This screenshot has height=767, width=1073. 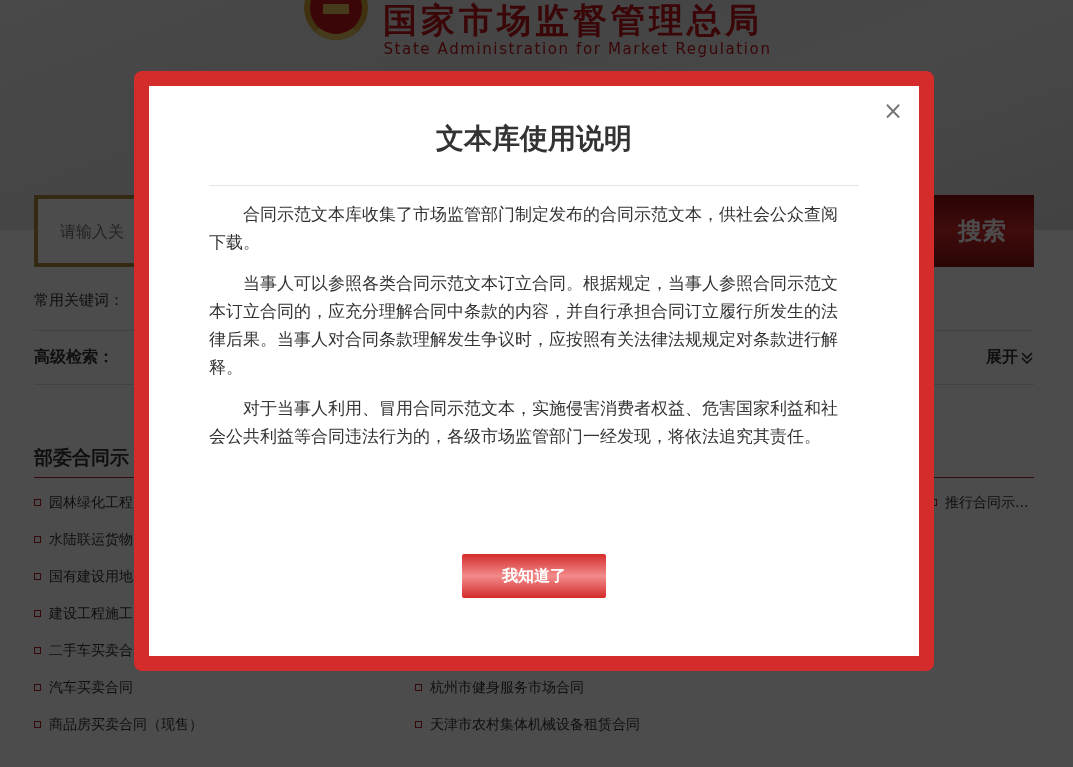 What do you see at coordinates (74, 357) in the screenshot?
I see `advanced-search-label: 高级检索：` at bounding box center [74, 357].